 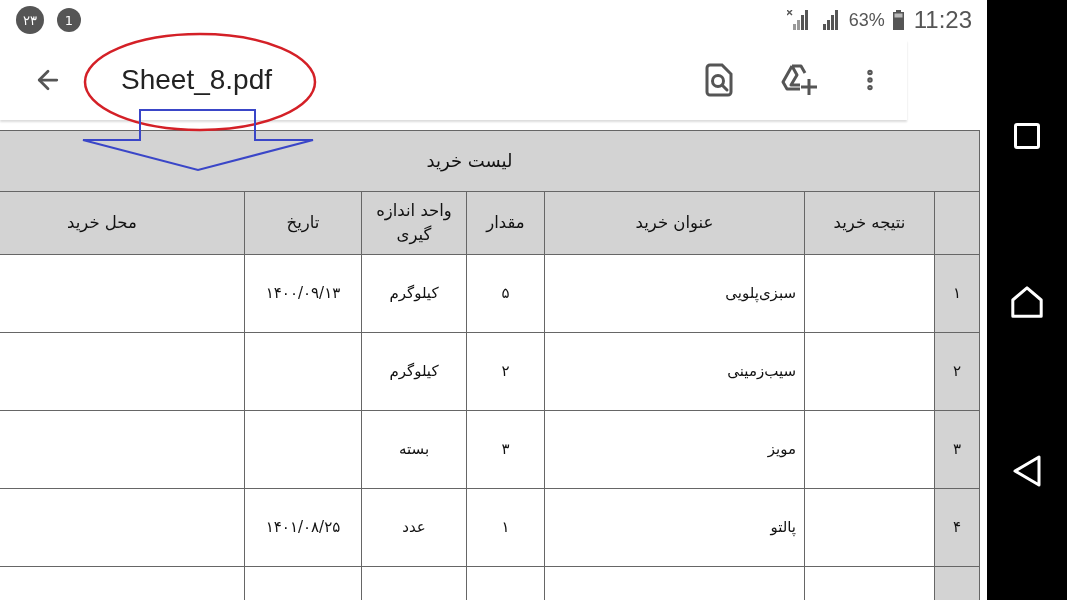 I want to click on document-search-icon, so click(x=719, y=80).